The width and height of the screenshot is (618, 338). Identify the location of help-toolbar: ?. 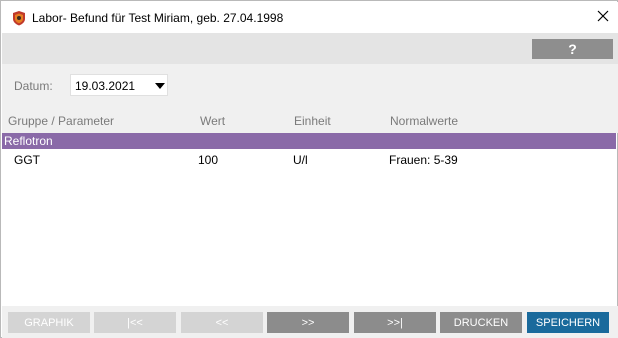
(310, 48).